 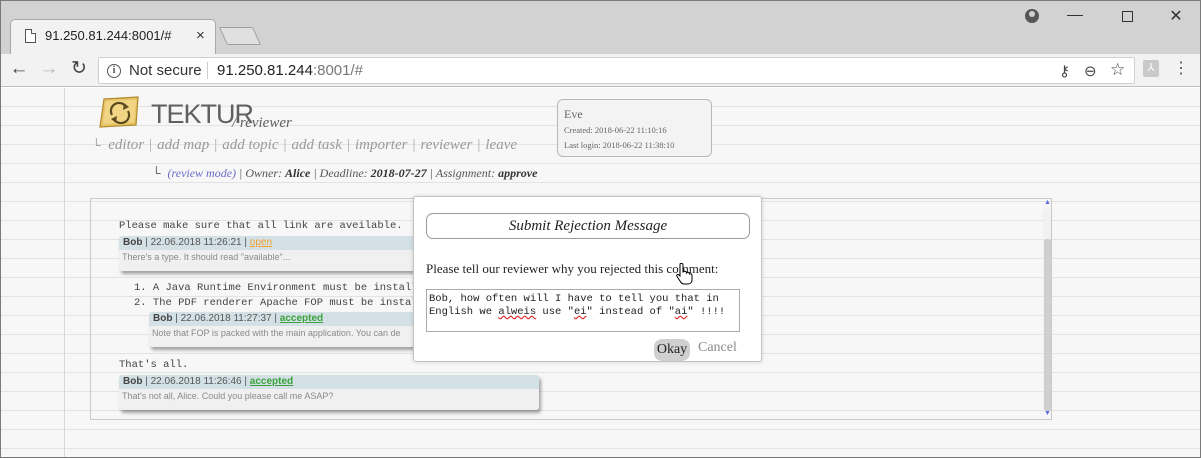 What do you see at coordinates (672, 350) in the screenshot?
I see `okay-button: Okay` at bounding box center [672, 350].